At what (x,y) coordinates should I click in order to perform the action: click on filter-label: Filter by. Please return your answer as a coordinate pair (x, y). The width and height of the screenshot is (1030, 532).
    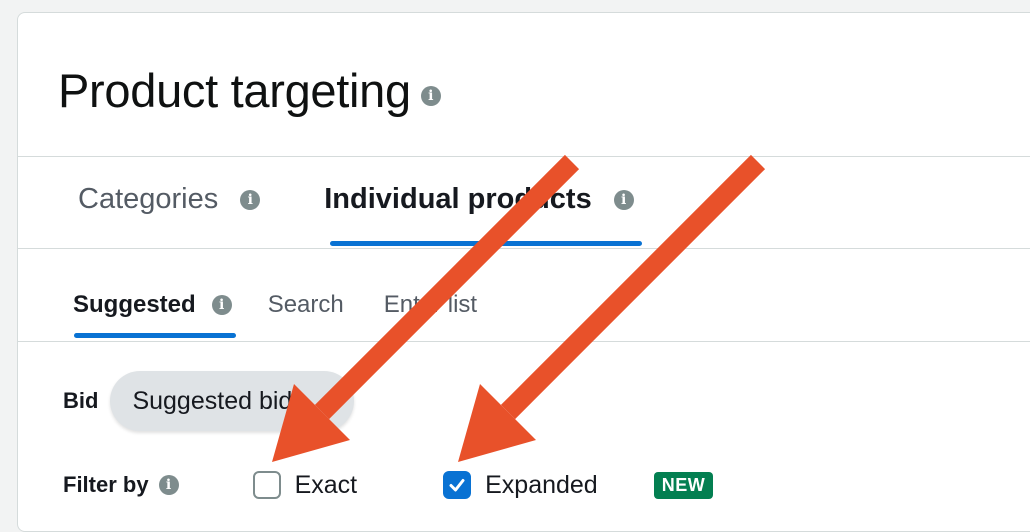
    Looking at the image, I should click on (106, 484).